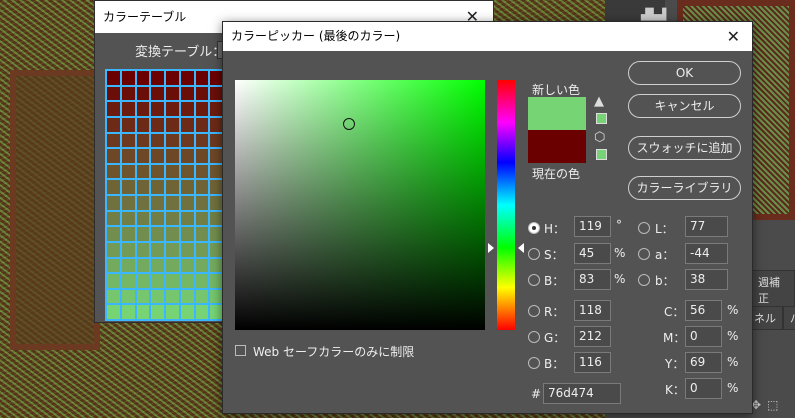 The height and width of the screenshot is (418, 795). What do you see at coordinates (491, 248) in the screenshot?
I see `hue-slider-arrow-left` at bounding box center [491, 248].